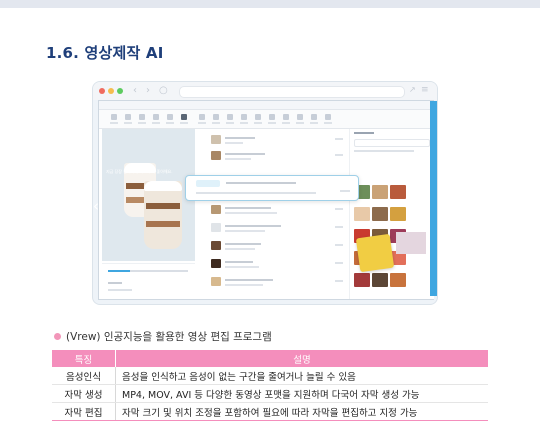 The image size is (540, 435). I want to click on app-menu-bar, so click(266, 105).